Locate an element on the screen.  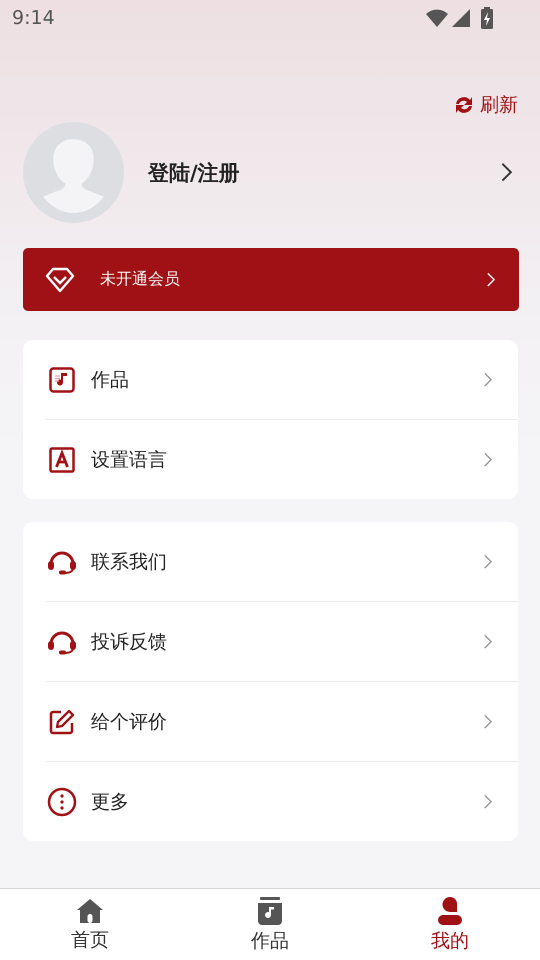
menu-label: 设置语言 is located at coordinates (129, 460).